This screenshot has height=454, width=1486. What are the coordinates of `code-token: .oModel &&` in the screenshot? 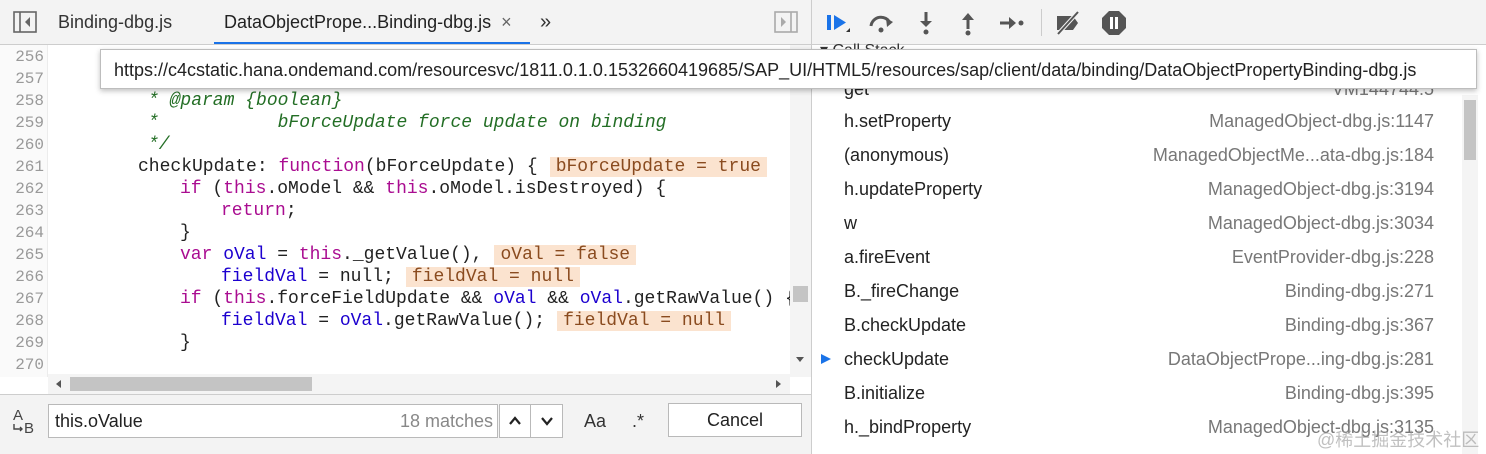 It's located at (326, 189).